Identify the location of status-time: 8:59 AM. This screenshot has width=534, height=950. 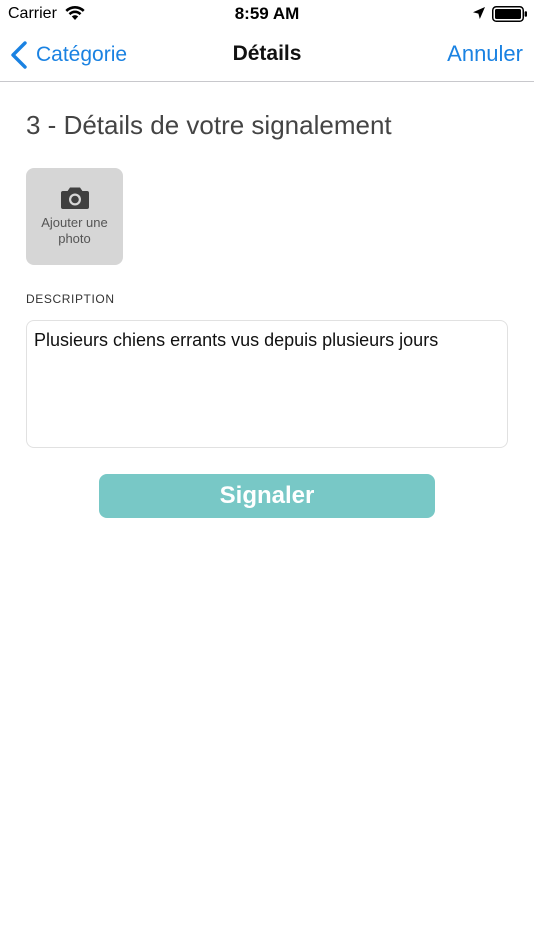
(267, 13).